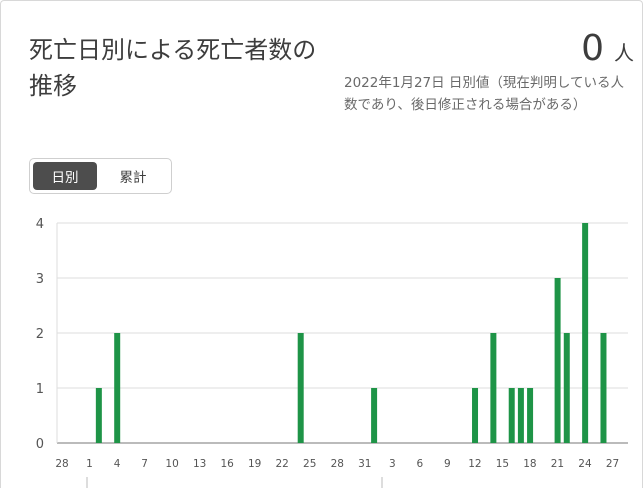  Describe the element at coordinates (624, 53) in the screenshot. I see `latest-value-unit: 人` at that location.